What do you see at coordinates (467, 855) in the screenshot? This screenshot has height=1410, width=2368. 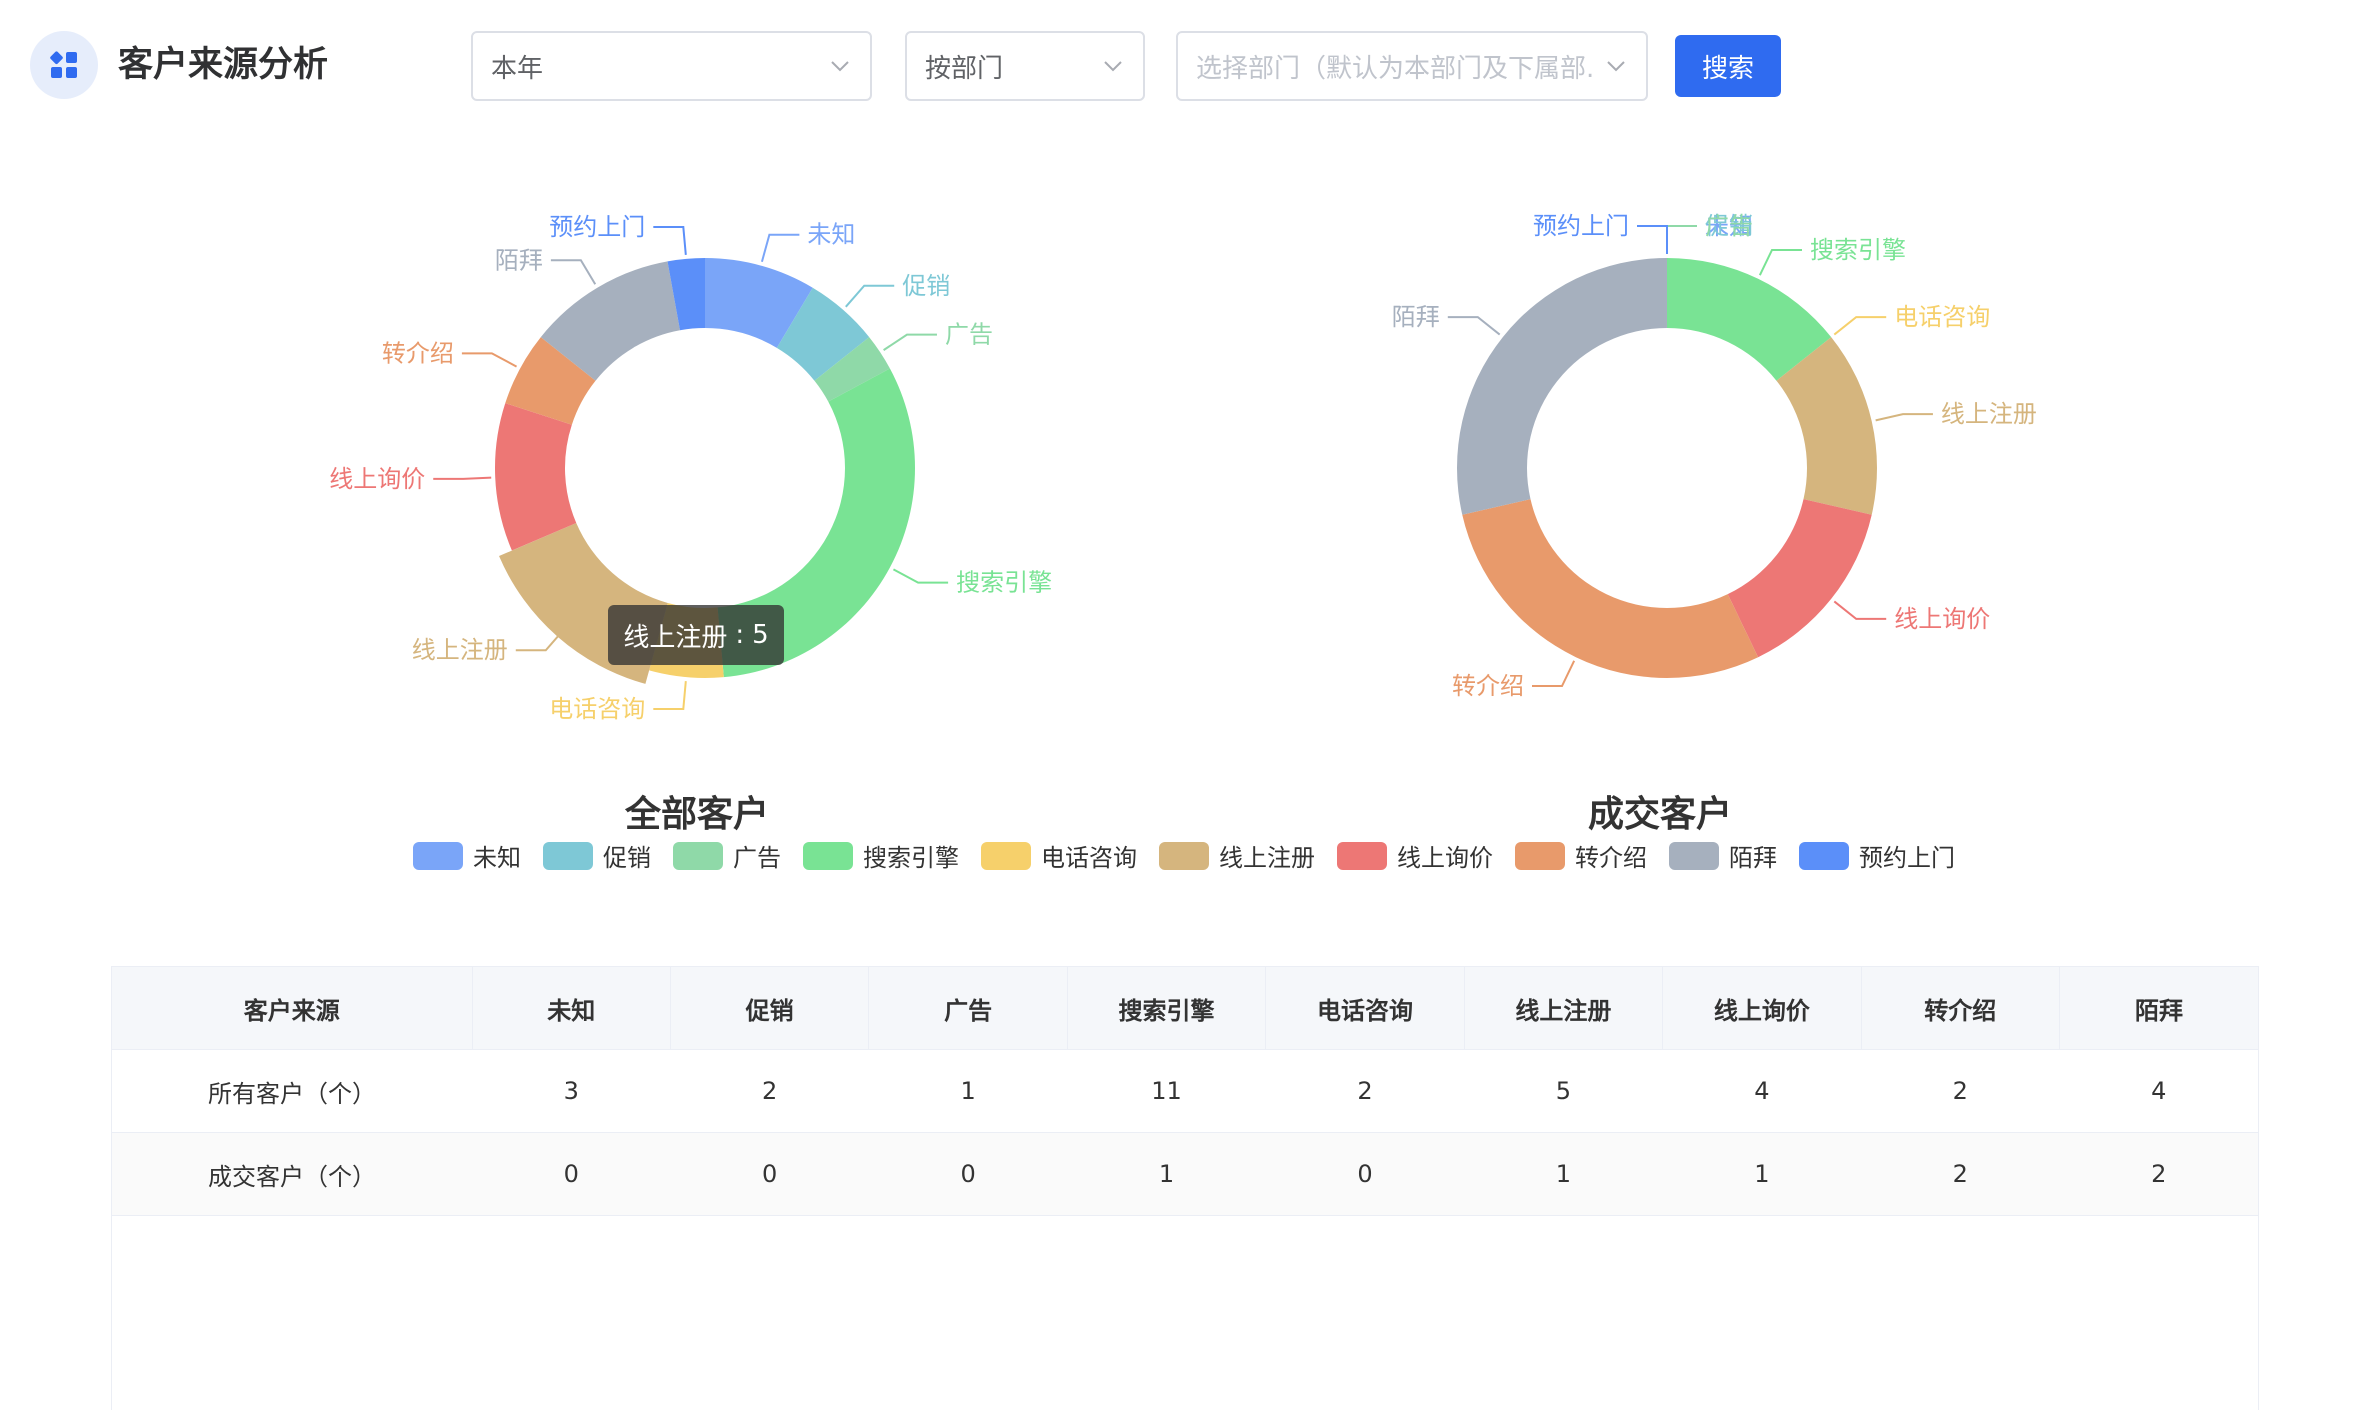 I see `legend-item: 未知` at bounding box center [467, 855].